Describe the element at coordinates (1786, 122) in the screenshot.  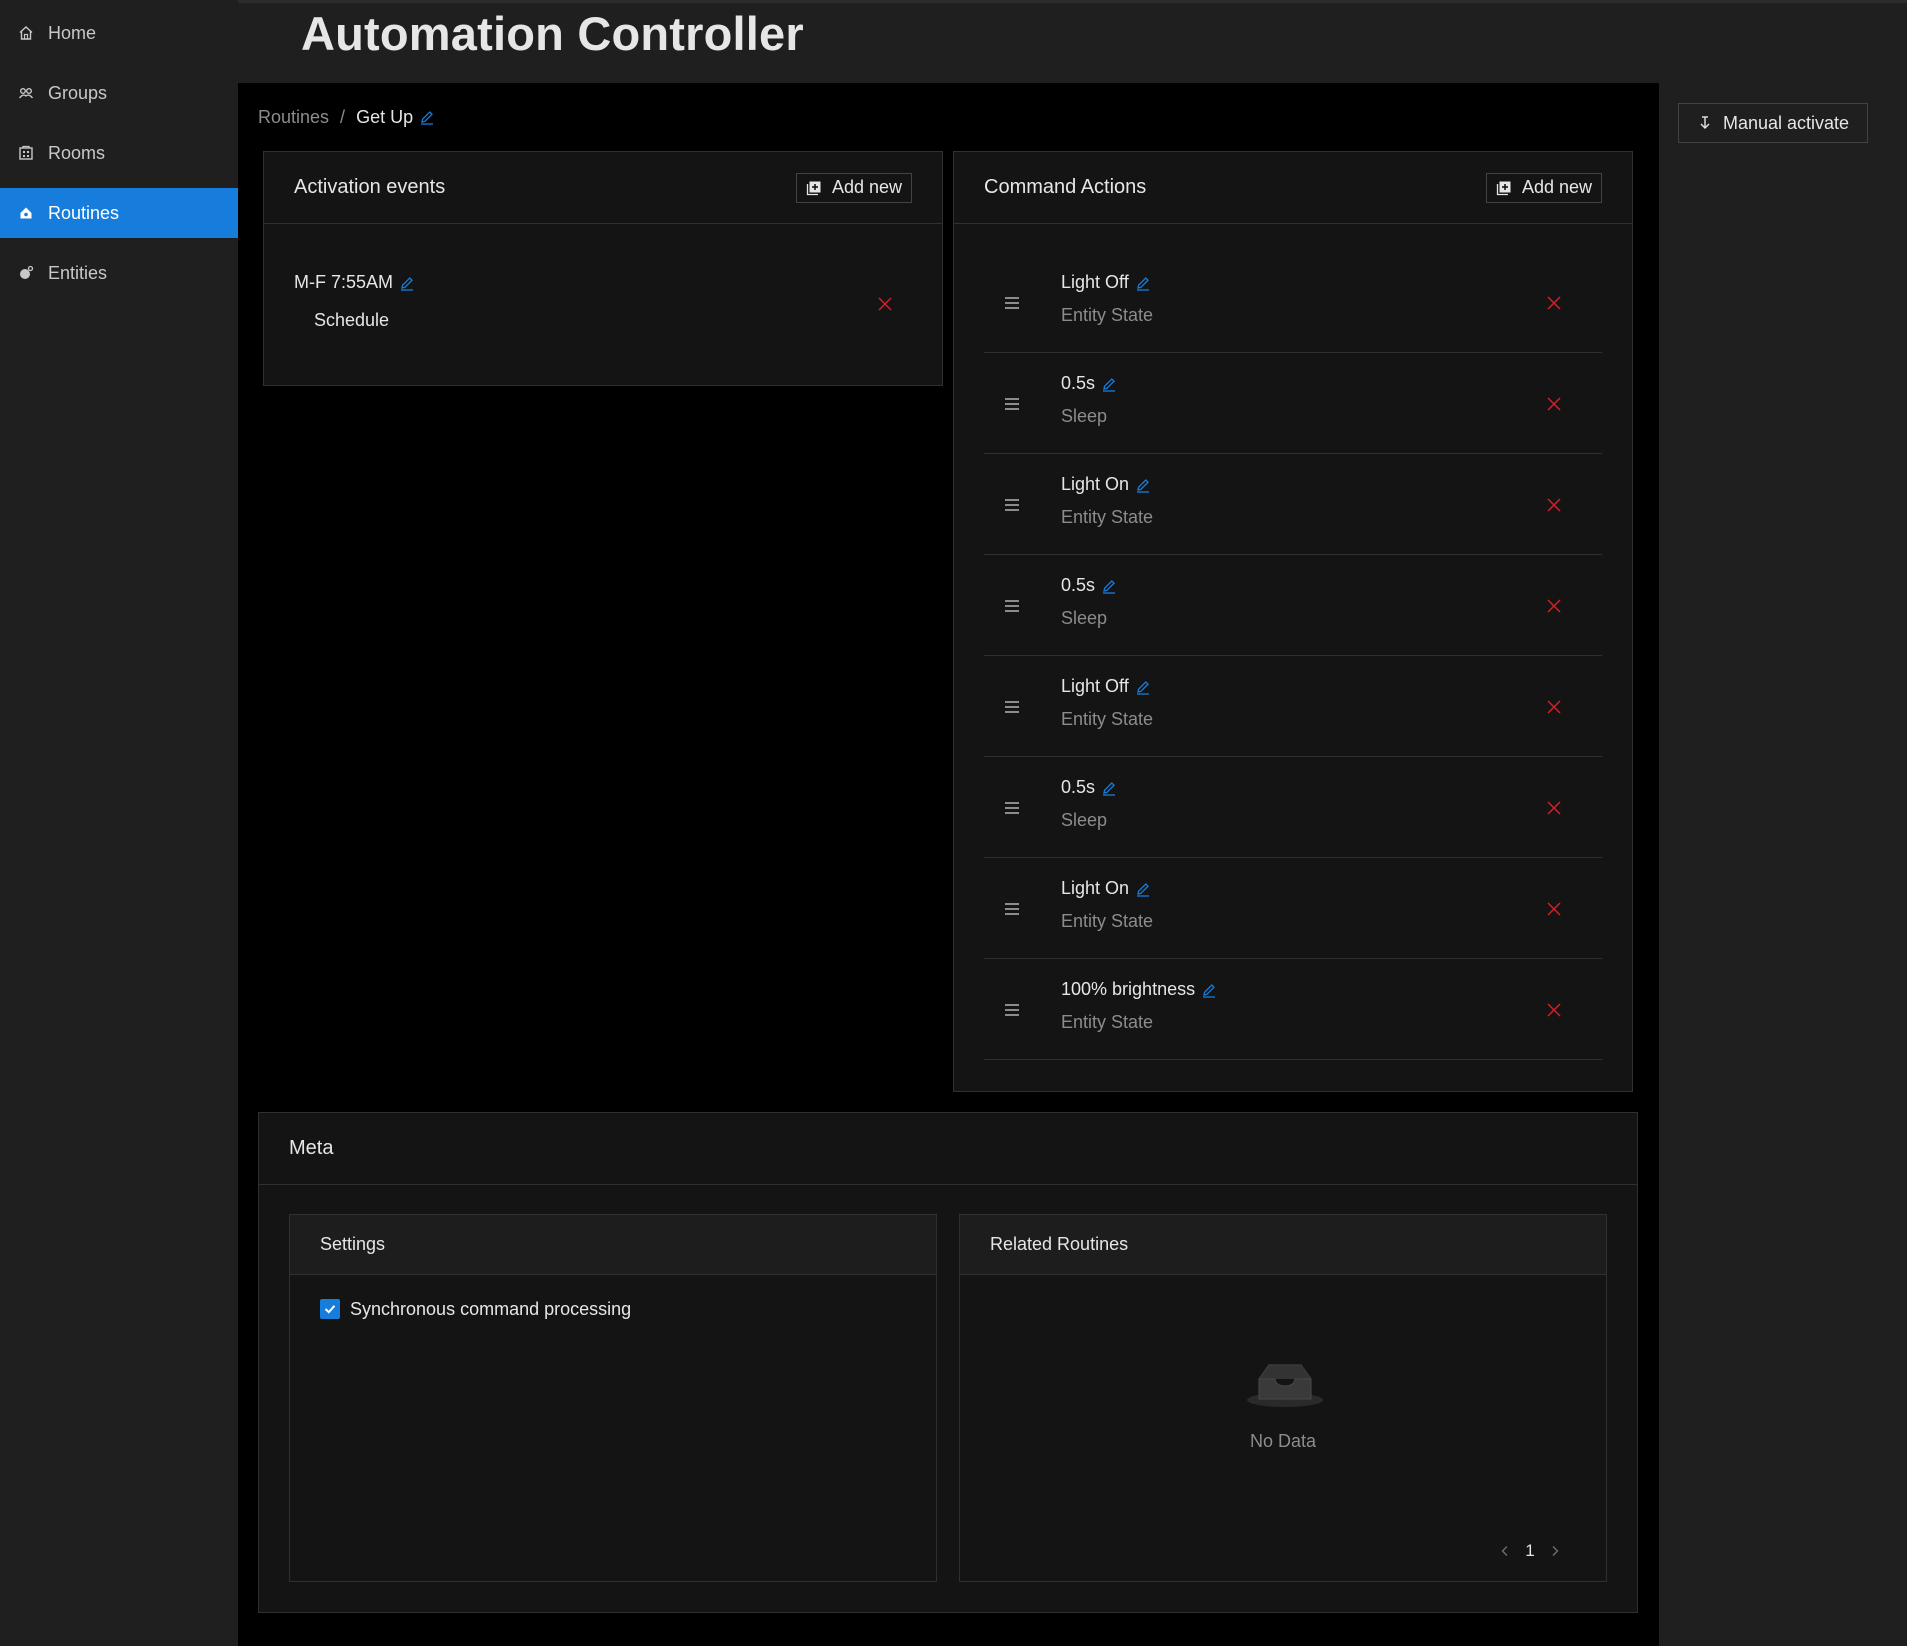
I see `manual-activate-label: Manual activate` at that location.